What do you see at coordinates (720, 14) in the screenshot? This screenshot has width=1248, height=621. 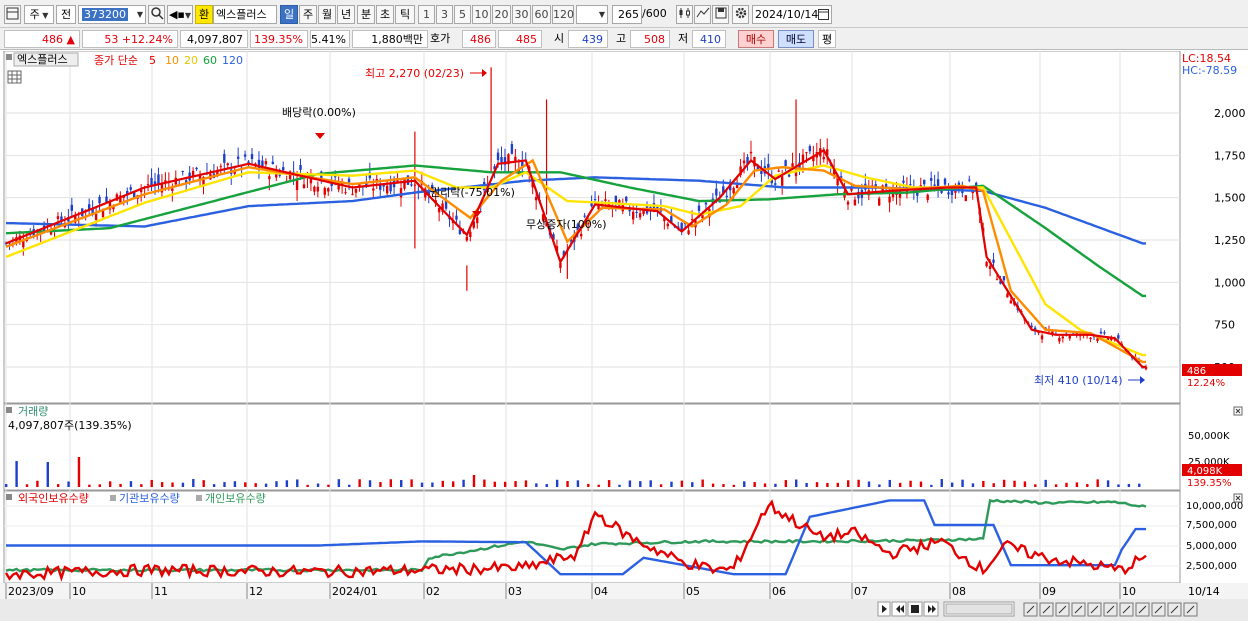 I see `save-icon` at bounding box center [720, 14].